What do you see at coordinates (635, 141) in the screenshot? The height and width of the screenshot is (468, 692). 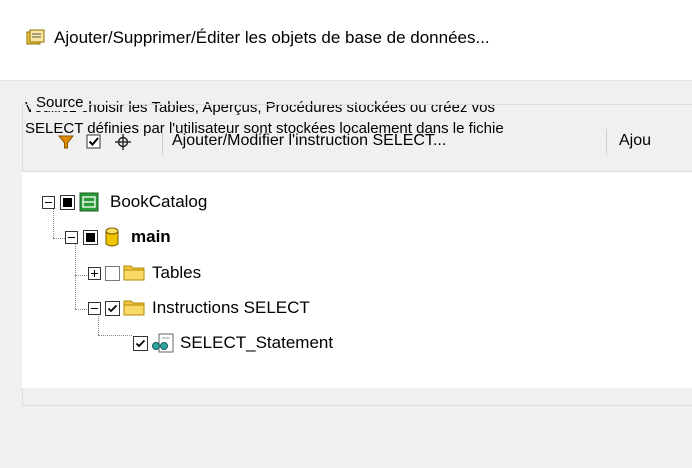 I see `add-button-truncated: Ajou` at bounding box center [635, 141].